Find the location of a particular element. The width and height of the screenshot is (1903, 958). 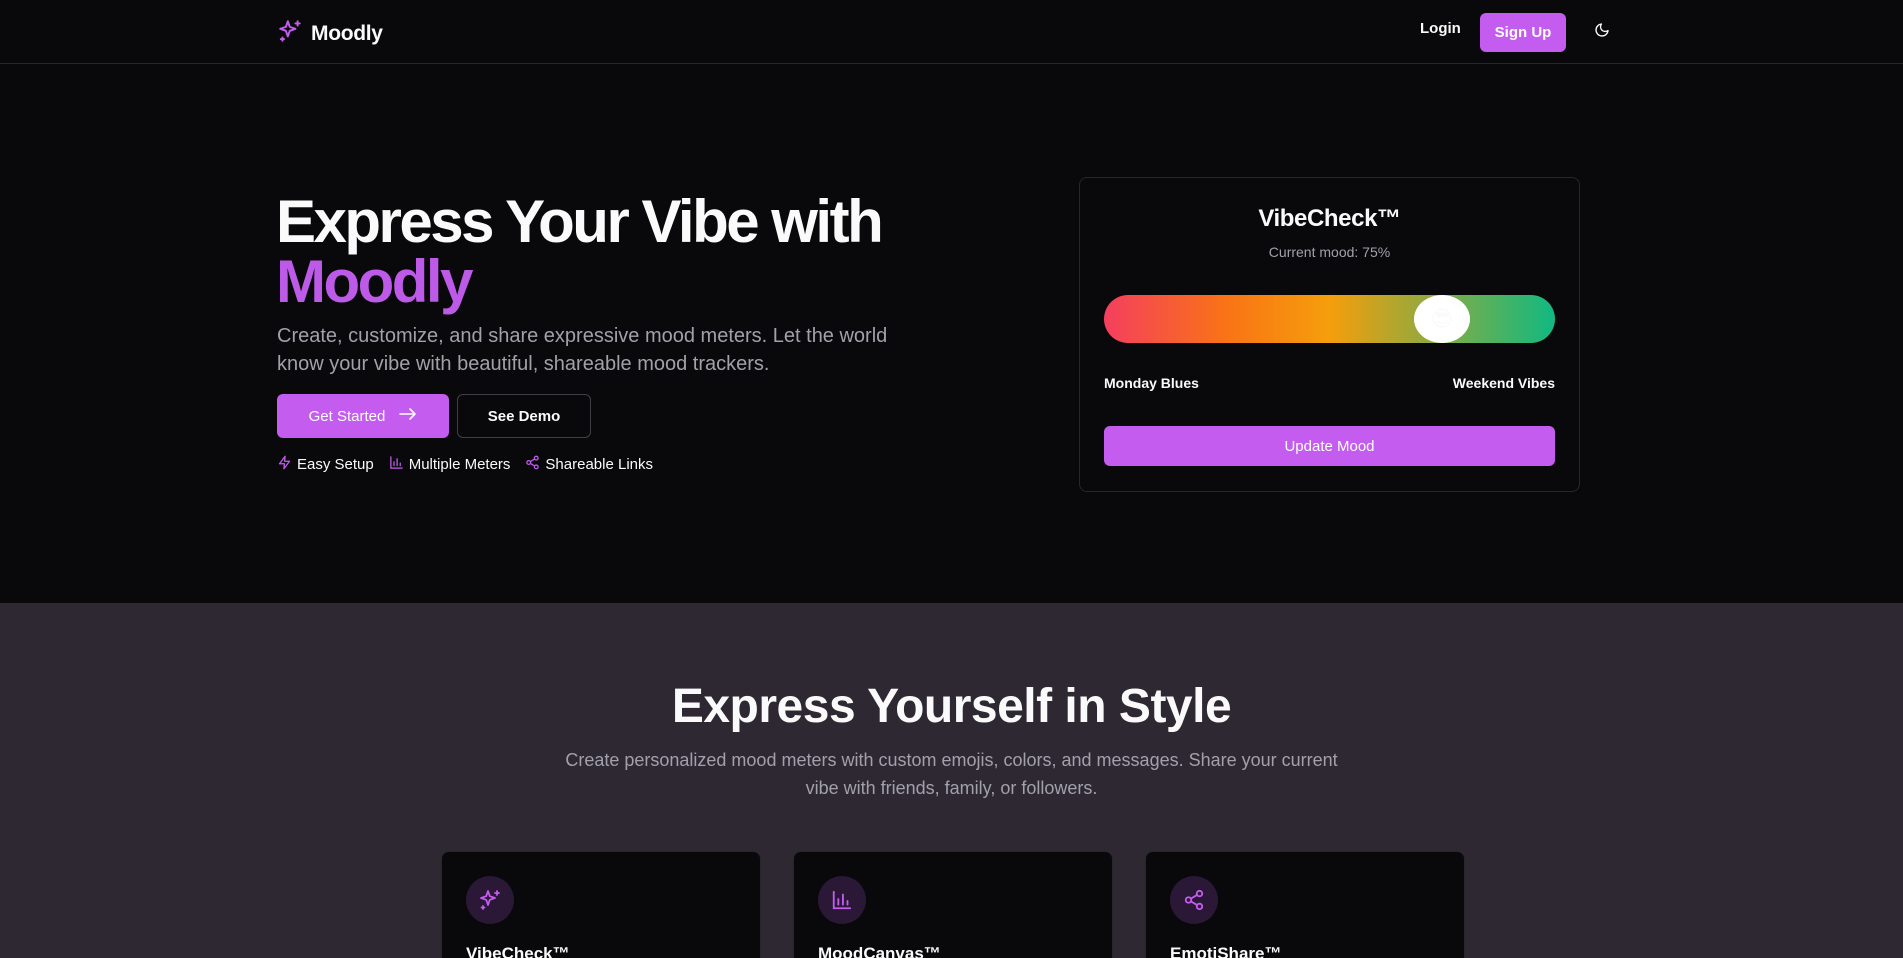

feature-label: Easy Setup is located at coordinates (335, 464).